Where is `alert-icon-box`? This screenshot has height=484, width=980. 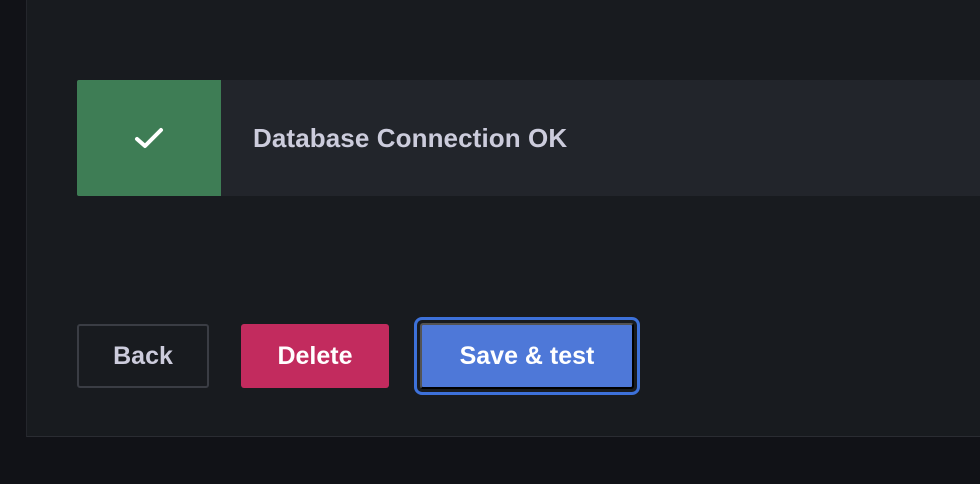
alert-icon-box is located at coordinates (149, 138).